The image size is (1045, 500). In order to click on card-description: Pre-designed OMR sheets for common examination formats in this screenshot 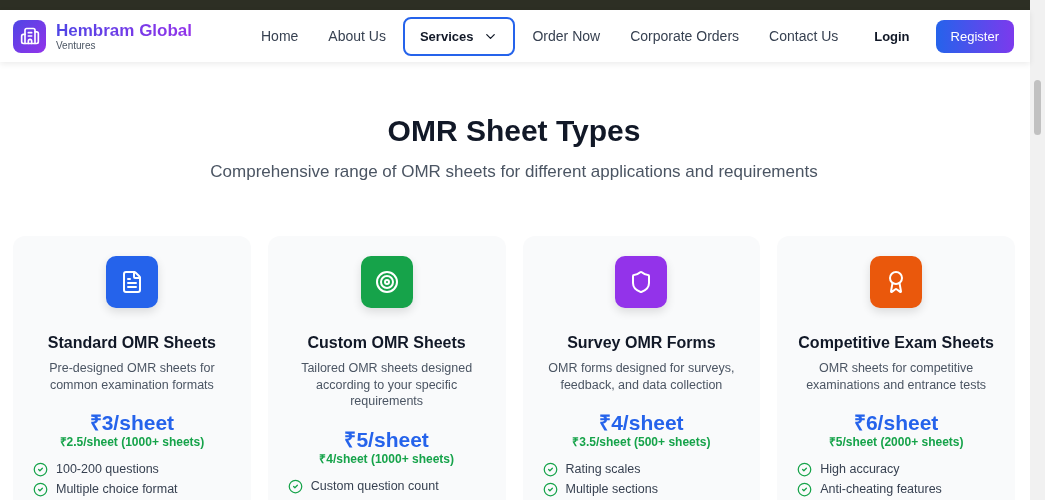, I will do `click(132, 376)`.